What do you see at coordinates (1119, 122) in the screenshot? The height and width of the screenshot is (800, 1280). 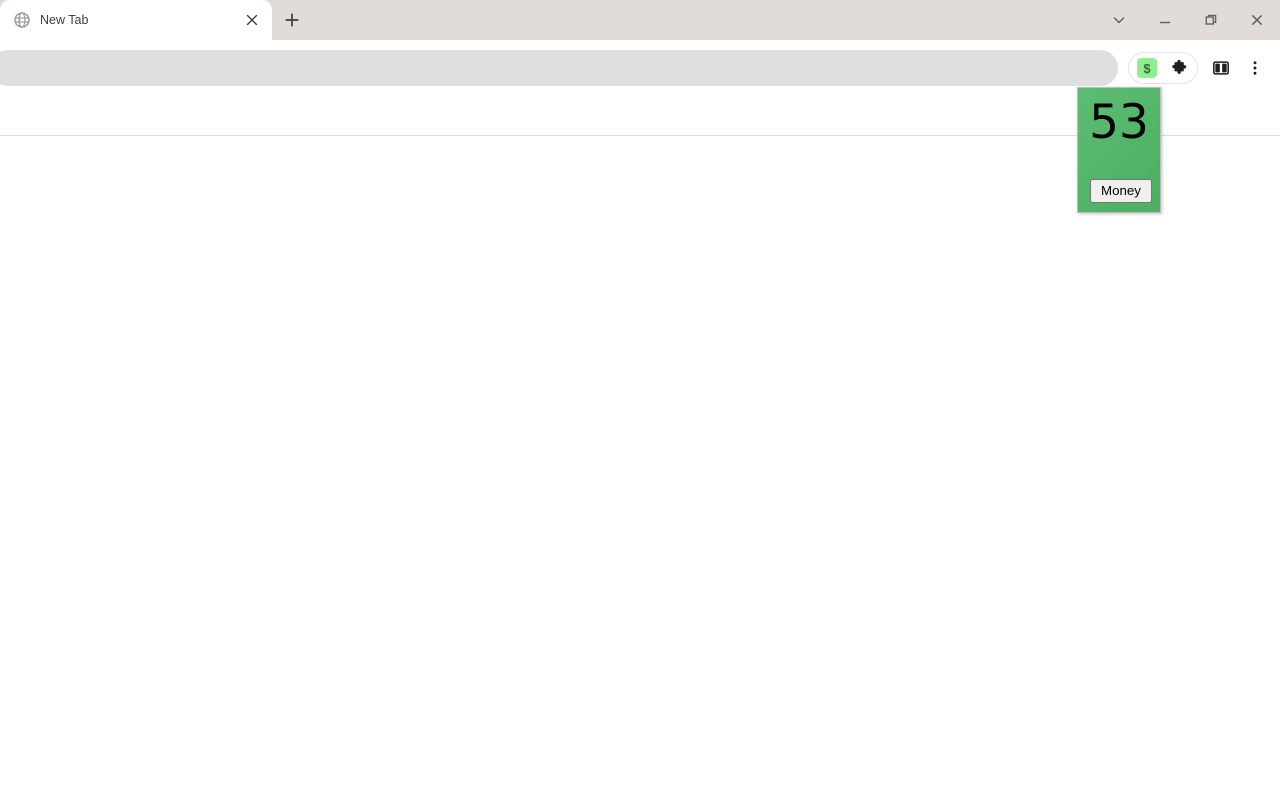 I see `money-count: 53` at bounding box center [1119, 122].